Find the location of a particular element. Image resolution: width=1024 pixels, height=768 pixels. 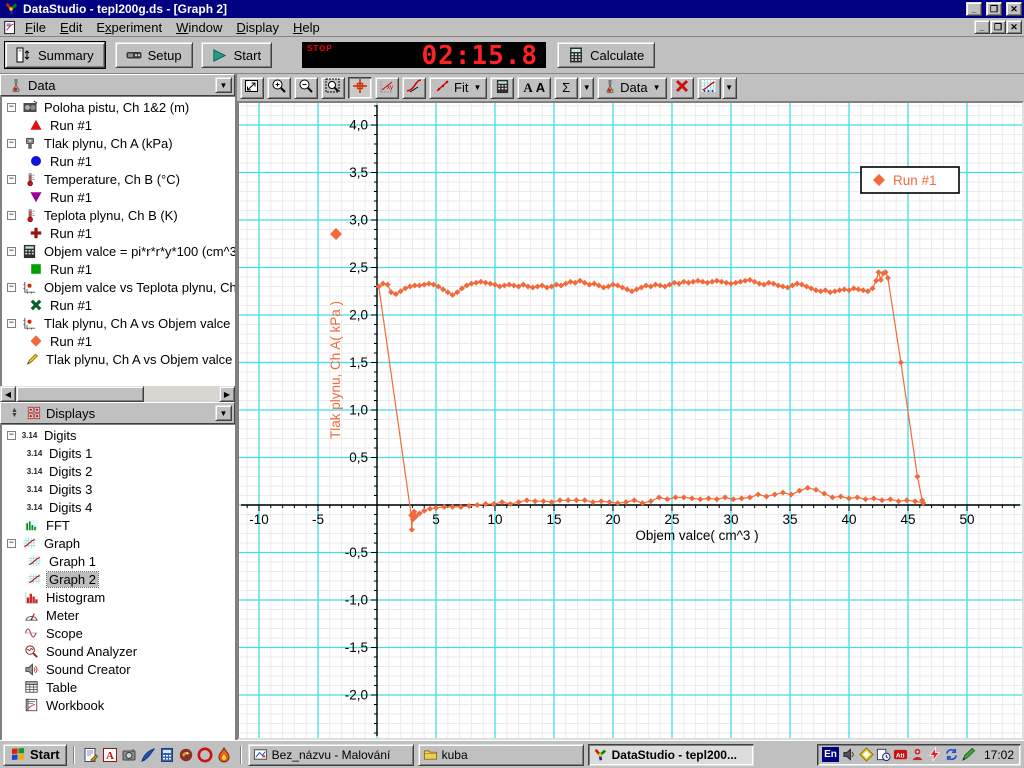

display-item-table: Table is located at coordinates (118, 687).